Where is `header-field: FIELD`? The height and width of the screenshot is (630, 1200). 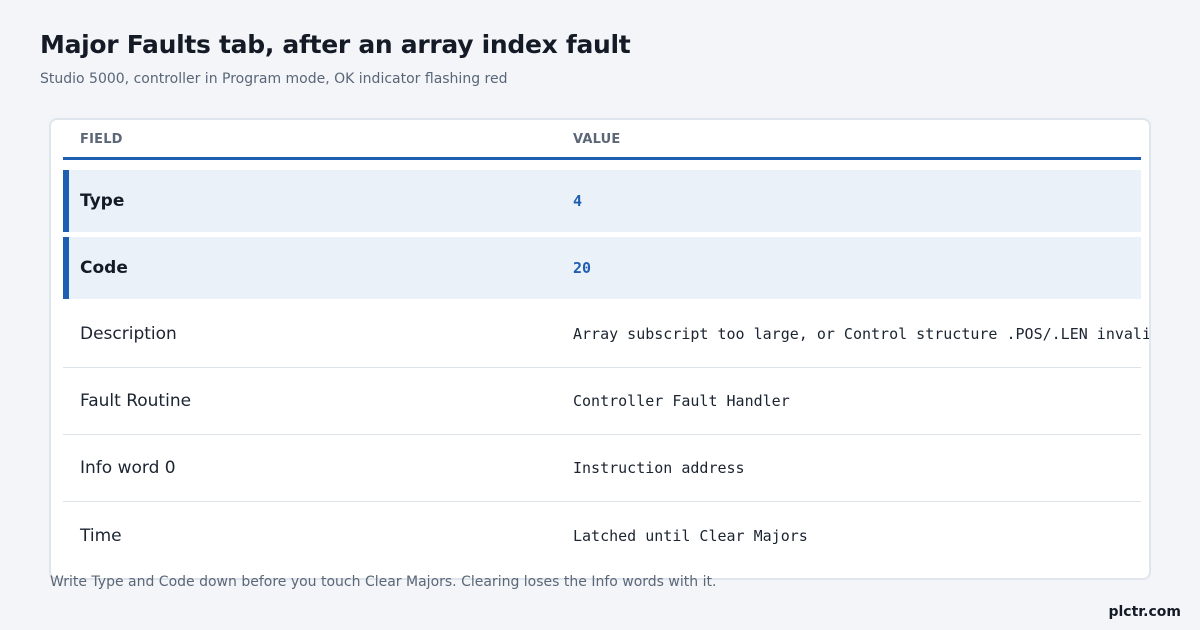
header-field: FIELD is located at coordinates (101, 139).